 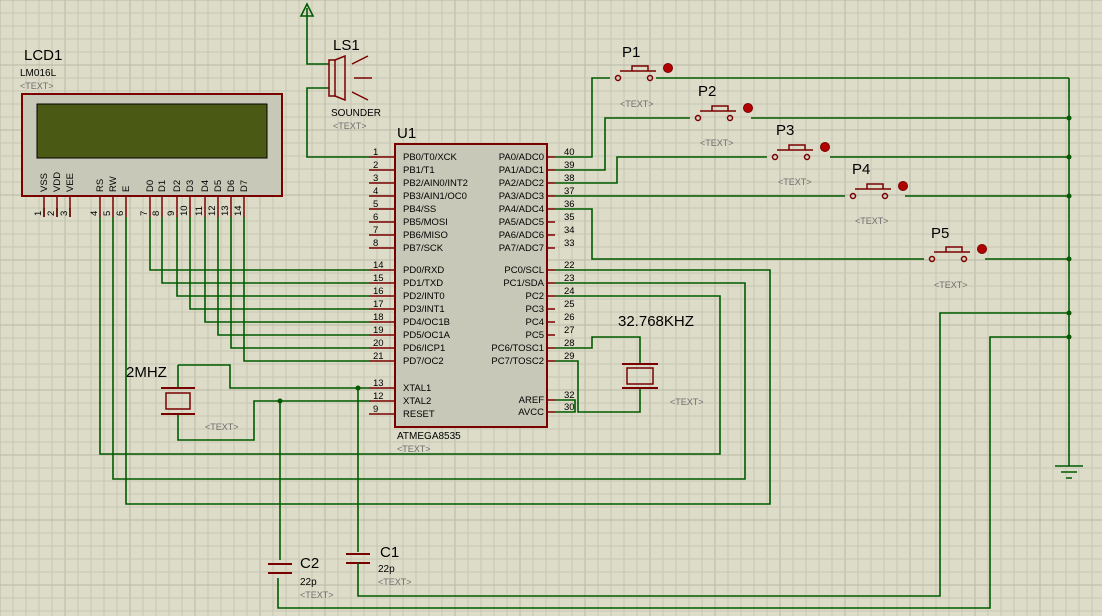 I want to click on mcu-pin-number: 39, so click(x=569, y=165).